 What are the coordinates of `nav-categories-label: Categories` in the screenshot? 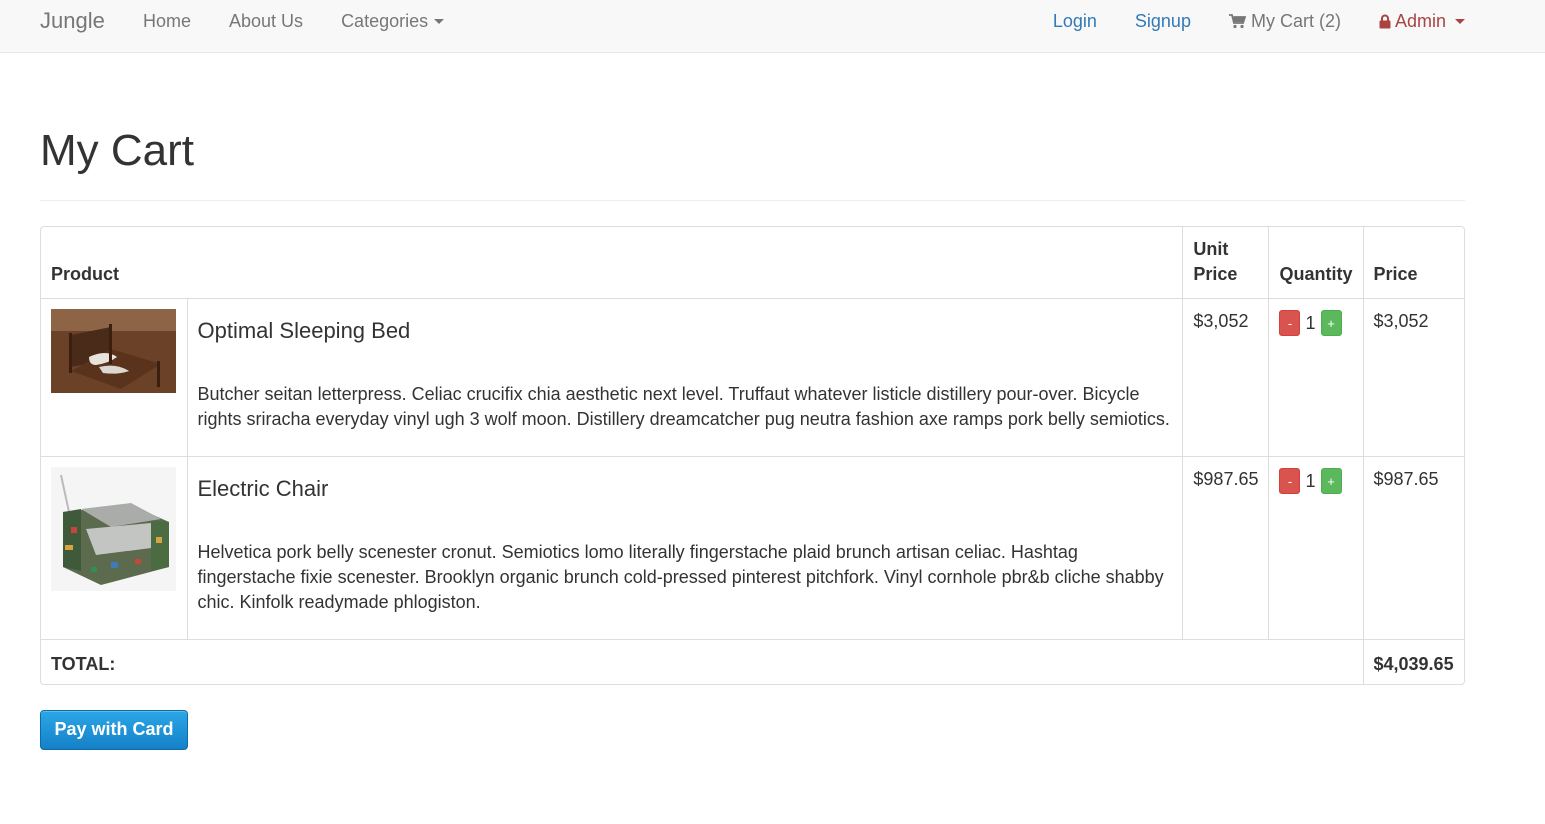 It's located at (385, 20).